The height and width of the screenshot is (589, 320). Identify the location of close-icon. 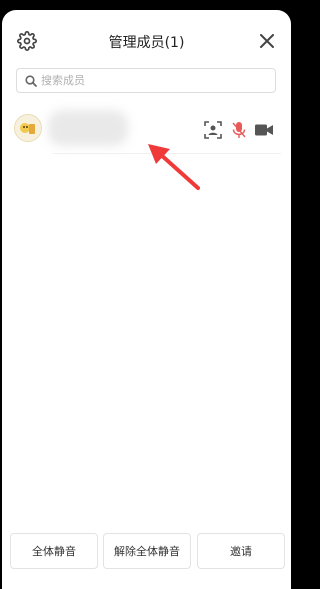
(267, 41).